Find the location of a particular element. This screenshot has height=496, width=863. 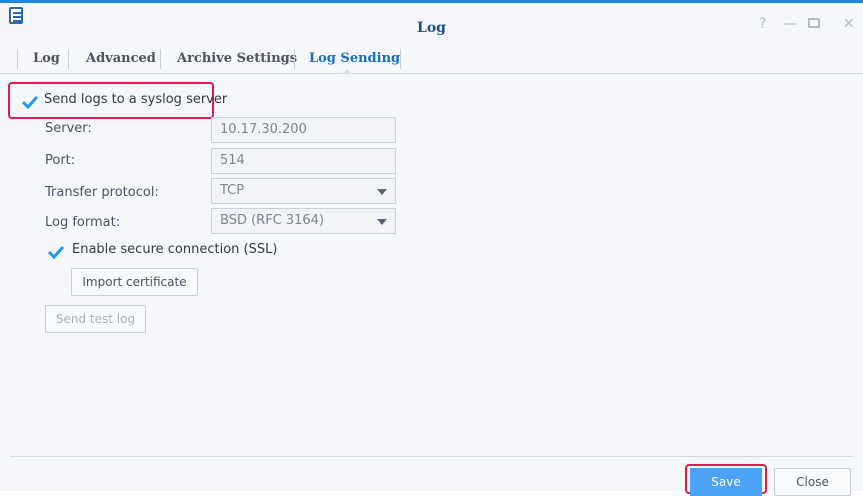

tab-log: Log is located at coordinates (46, 60).